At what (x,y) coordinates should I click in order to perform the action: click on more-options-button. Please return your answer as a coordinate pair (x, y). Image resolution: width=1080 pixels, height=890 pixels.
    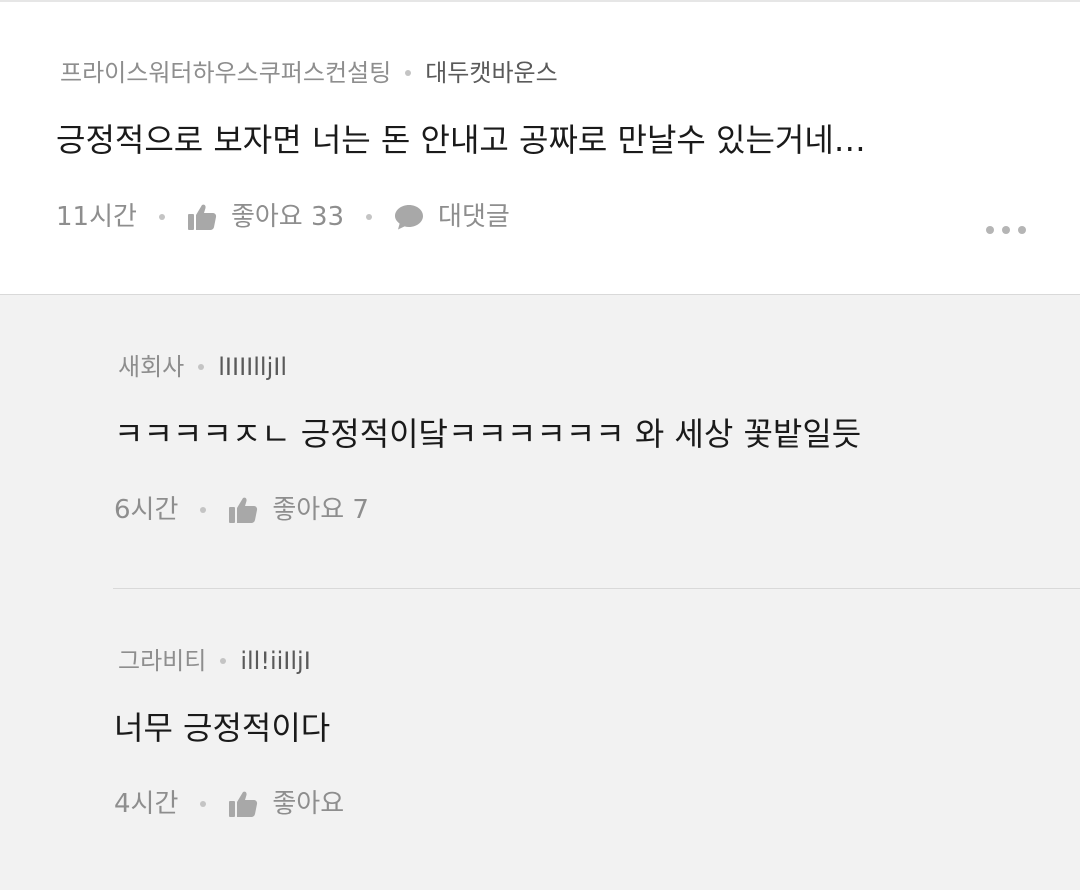
    Looking at the image, I should click on (1006, 230).